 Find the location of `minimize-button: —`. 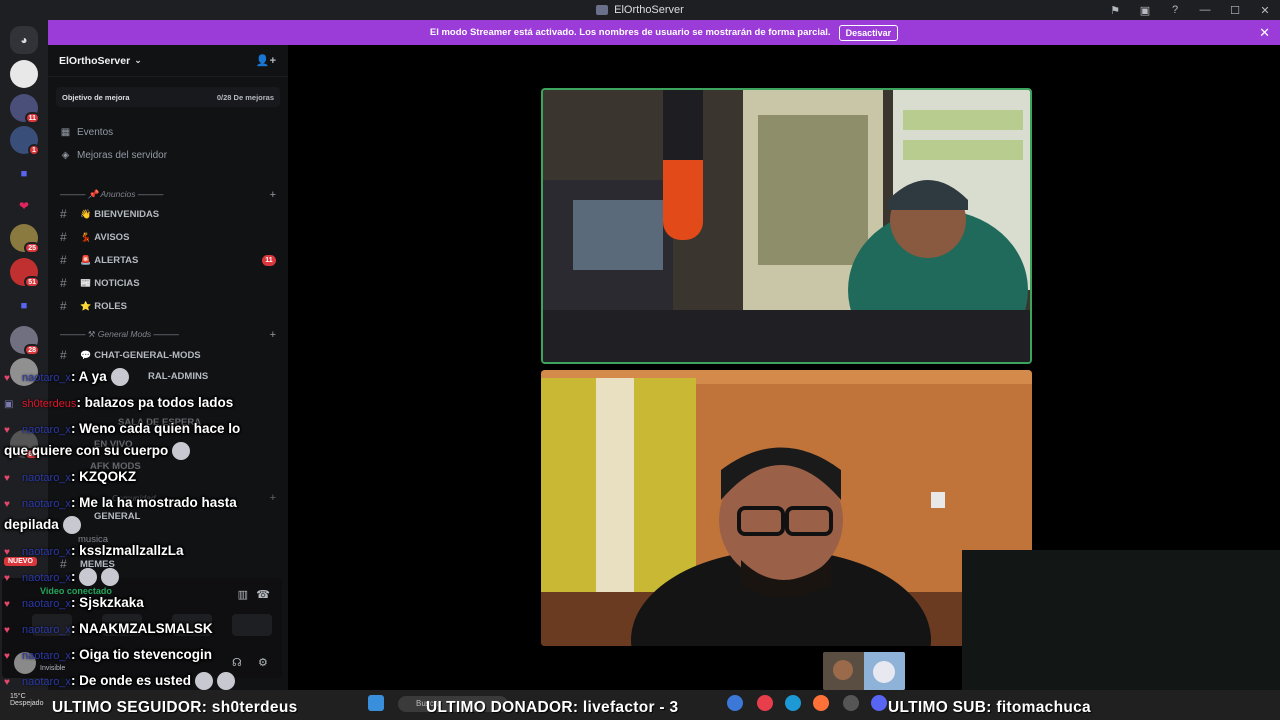

minimize-button: — is located at coordinates (1205, 10).